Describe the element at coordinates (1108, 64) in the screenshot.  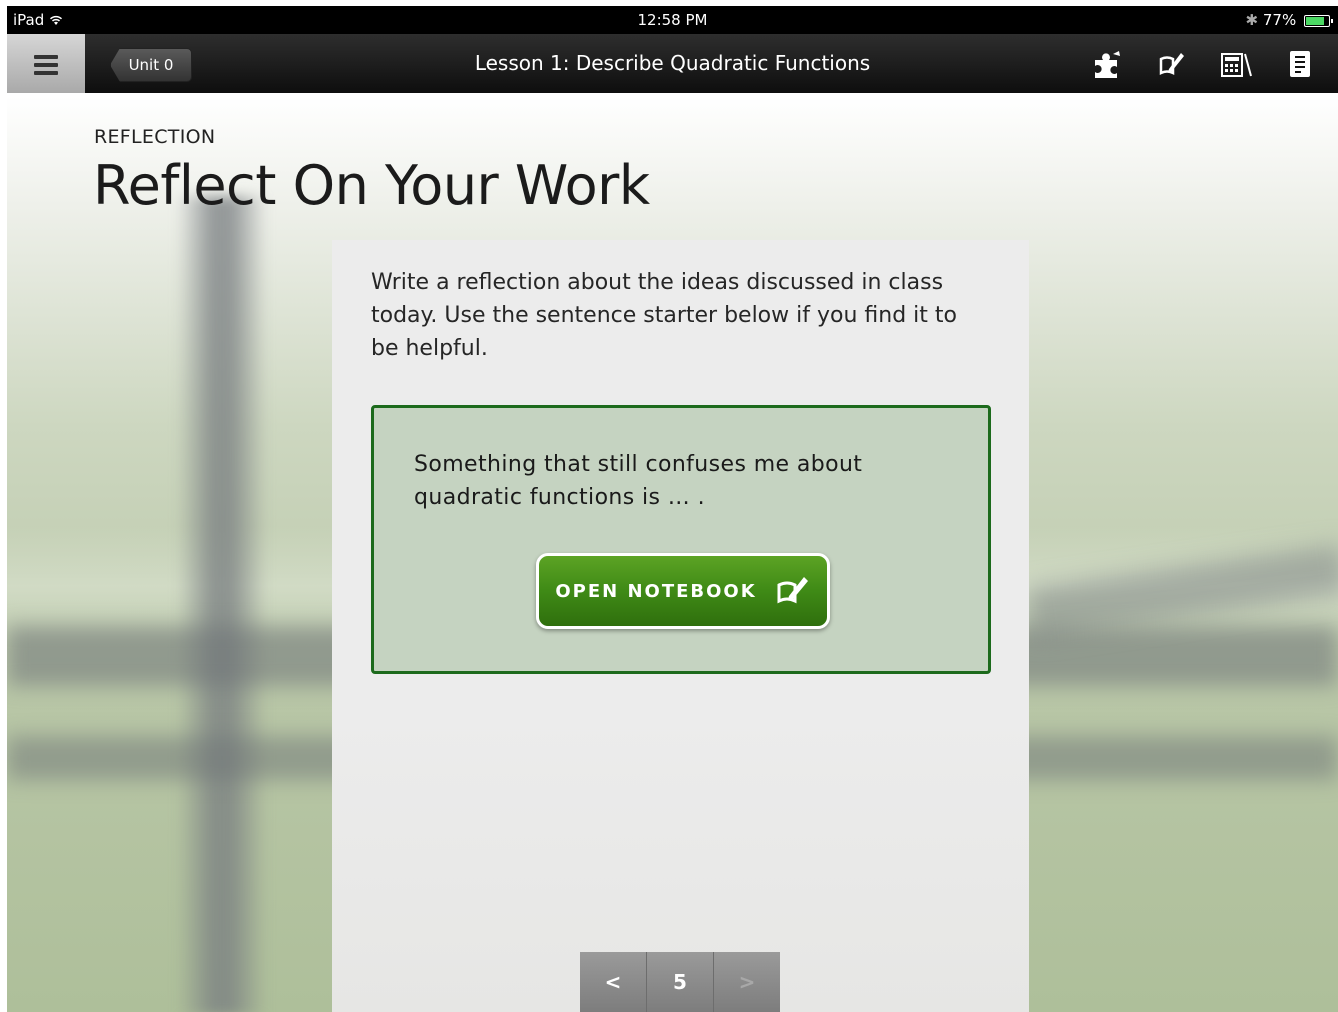
I see `puzzle-icon` at that location.